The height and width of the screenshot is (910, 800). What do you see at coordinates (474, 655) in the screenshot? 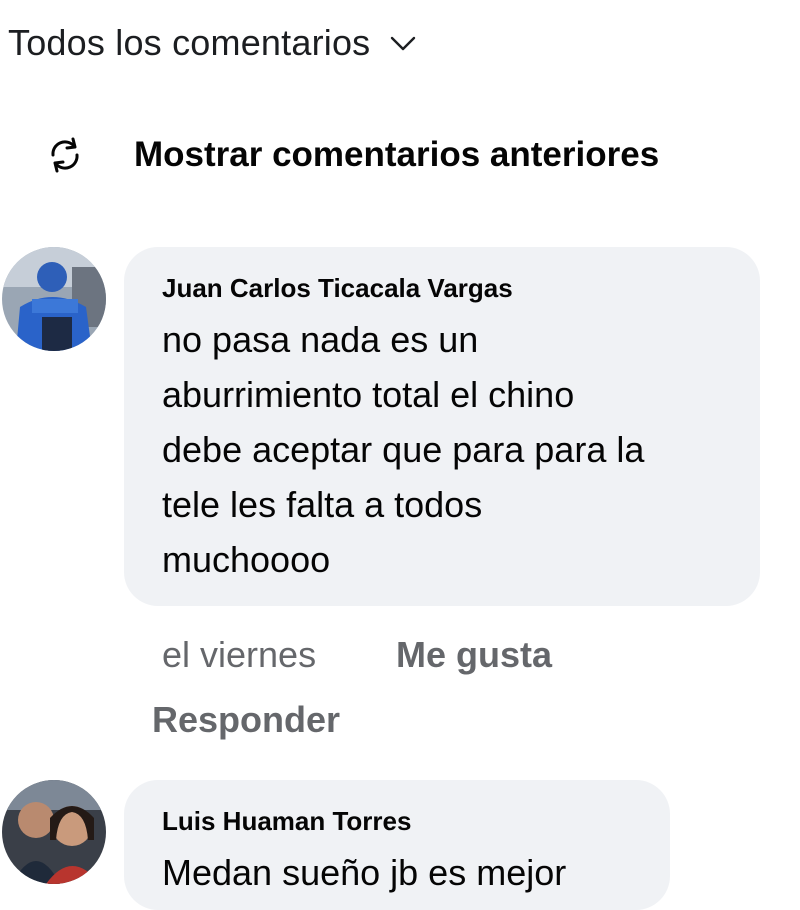
I see `like-button: Me gusta` at bounding box center [474, 655].